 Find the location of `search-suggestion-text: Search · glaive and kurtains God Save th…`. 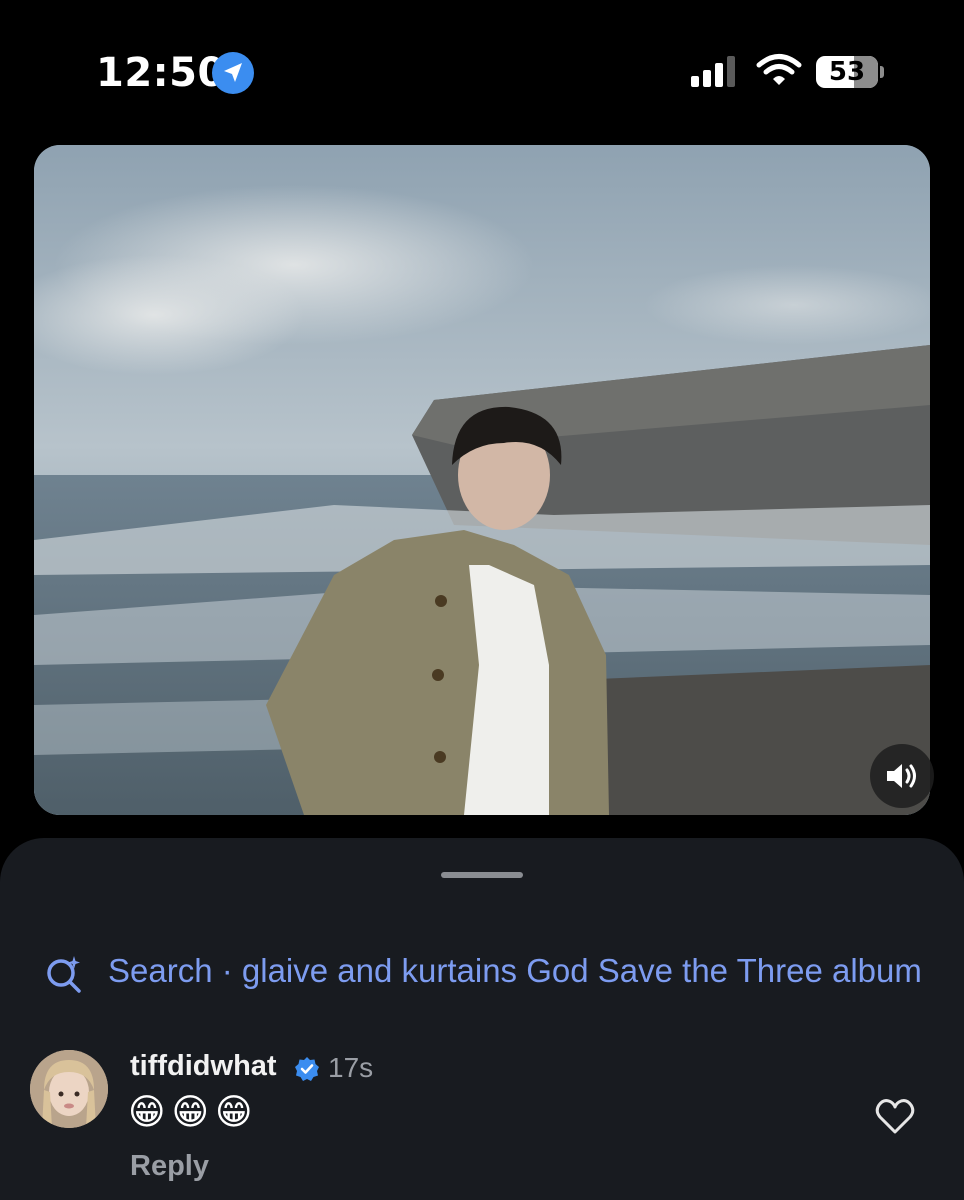

search-suggestion-text: Search · glaive and kurtains God Save th… is located at coordinates (515, 970).